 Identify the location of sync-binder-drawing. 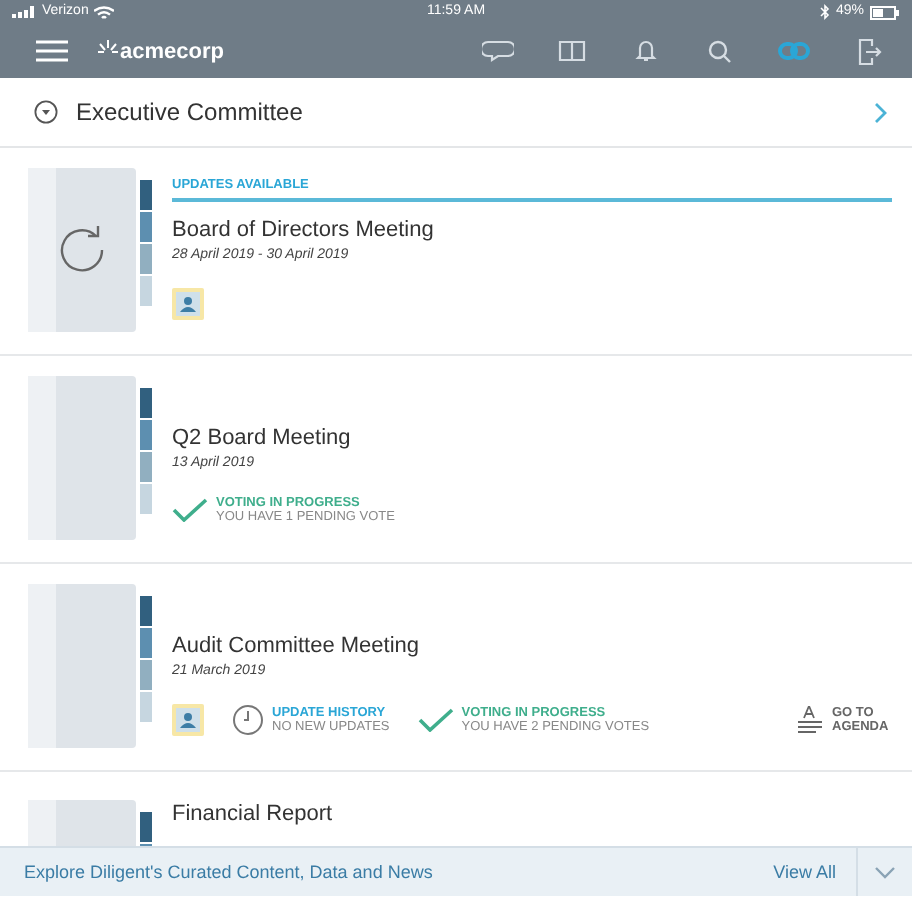
(90, 250).